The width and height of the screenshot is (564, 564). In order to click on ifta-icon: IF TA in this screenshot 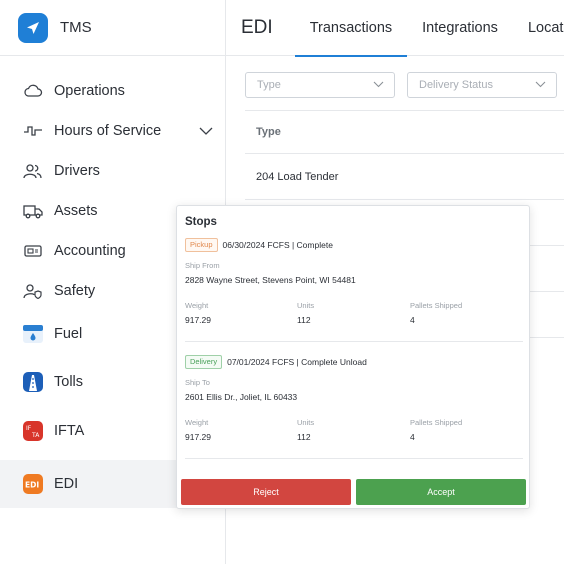, I will do `click(33, 431)`.